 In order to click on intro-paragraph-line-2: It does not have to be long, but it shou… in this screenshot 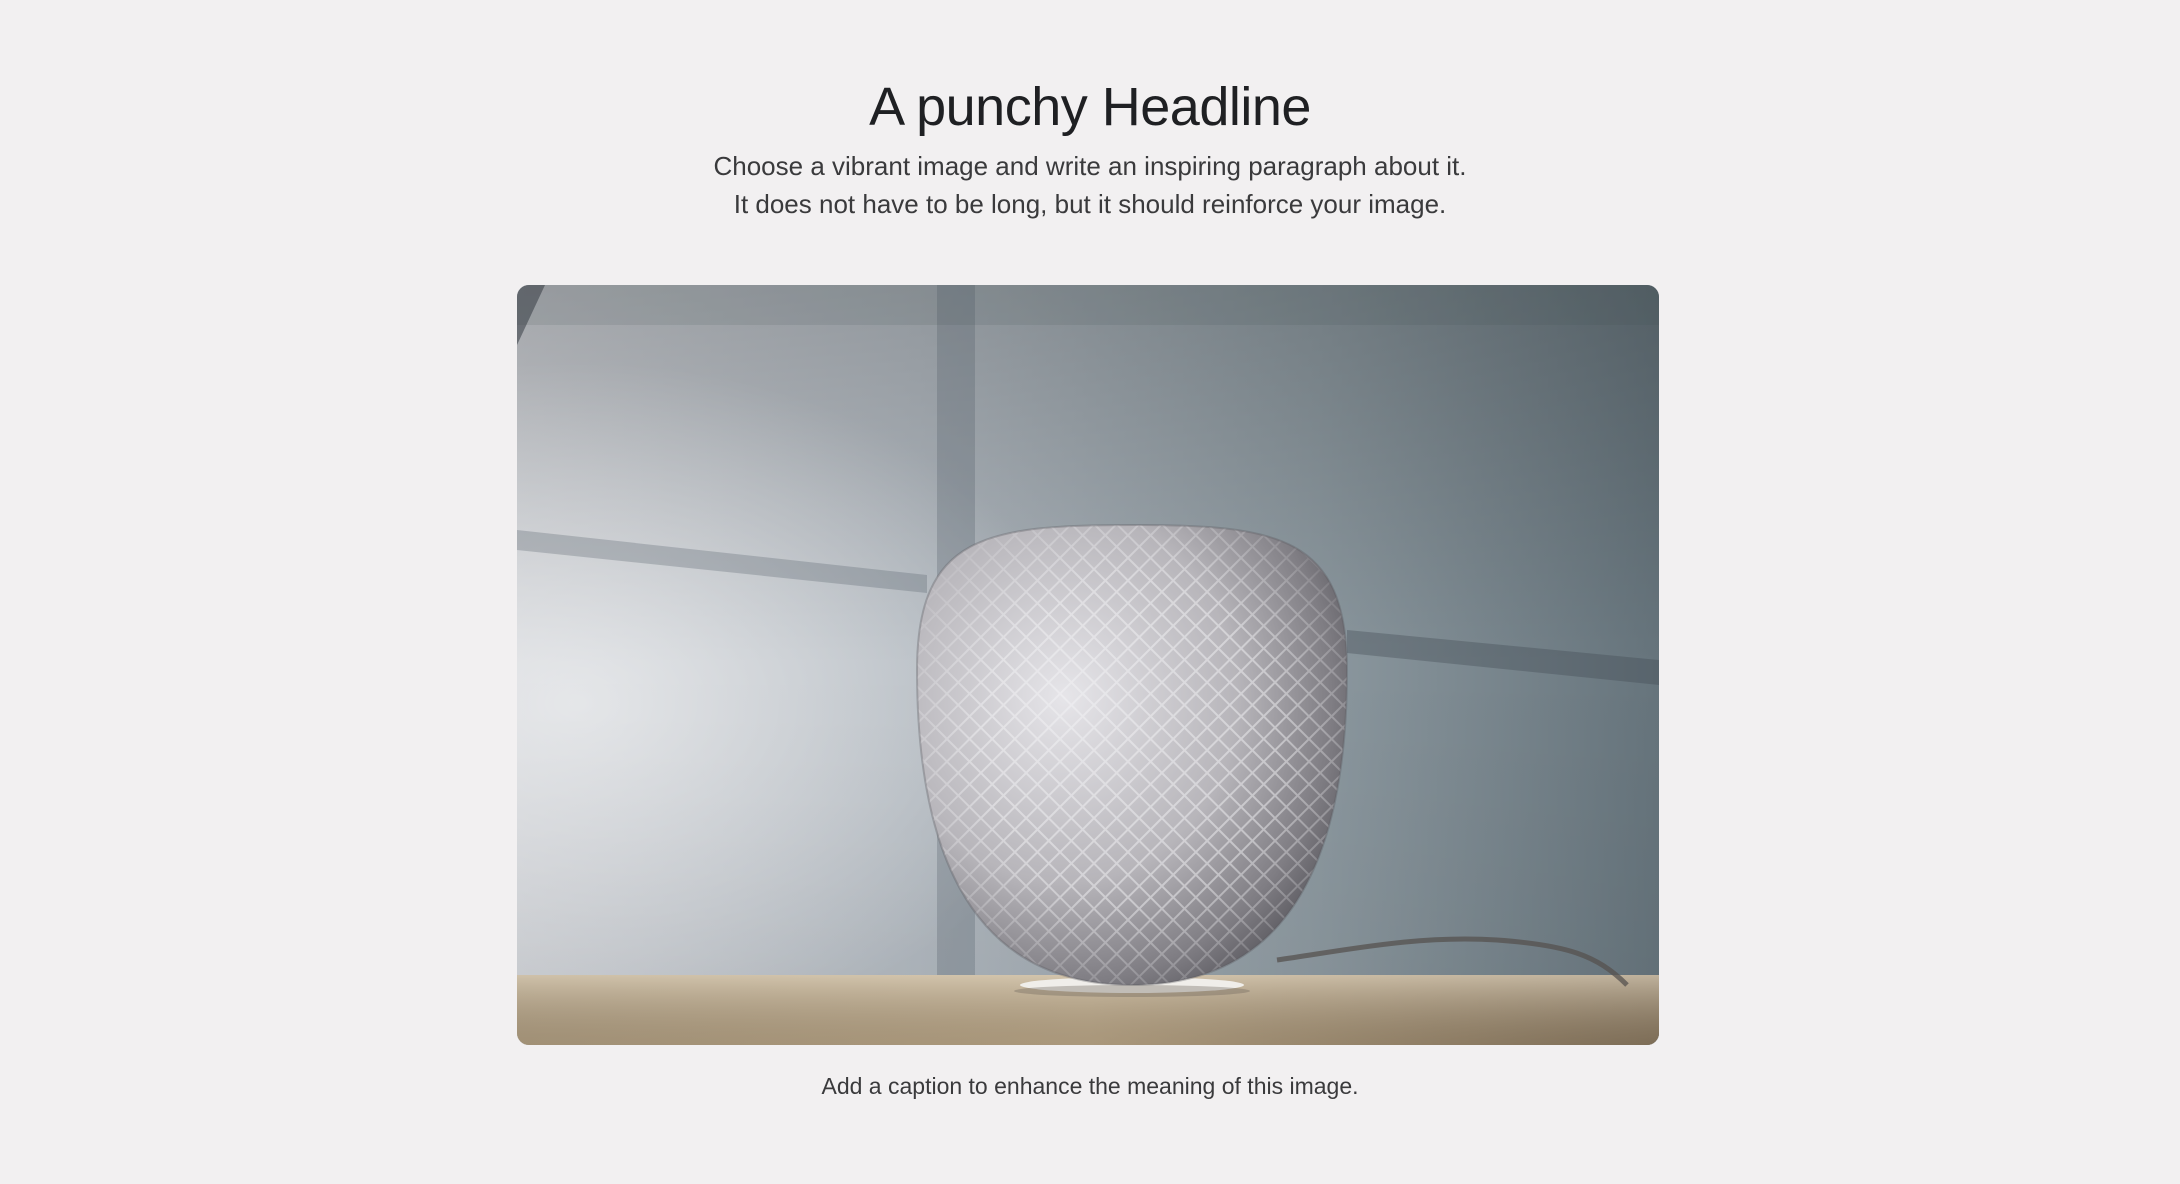, I will do `click(1090, 204)`.